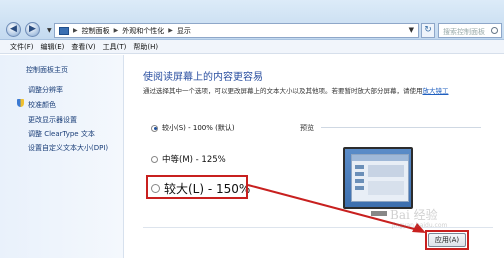 The width and height of the screenshot is (504, 258). What do you see at coordinates (494, 30) in the screenshot?
I see `search-icon` at bounding box center [494, 30].